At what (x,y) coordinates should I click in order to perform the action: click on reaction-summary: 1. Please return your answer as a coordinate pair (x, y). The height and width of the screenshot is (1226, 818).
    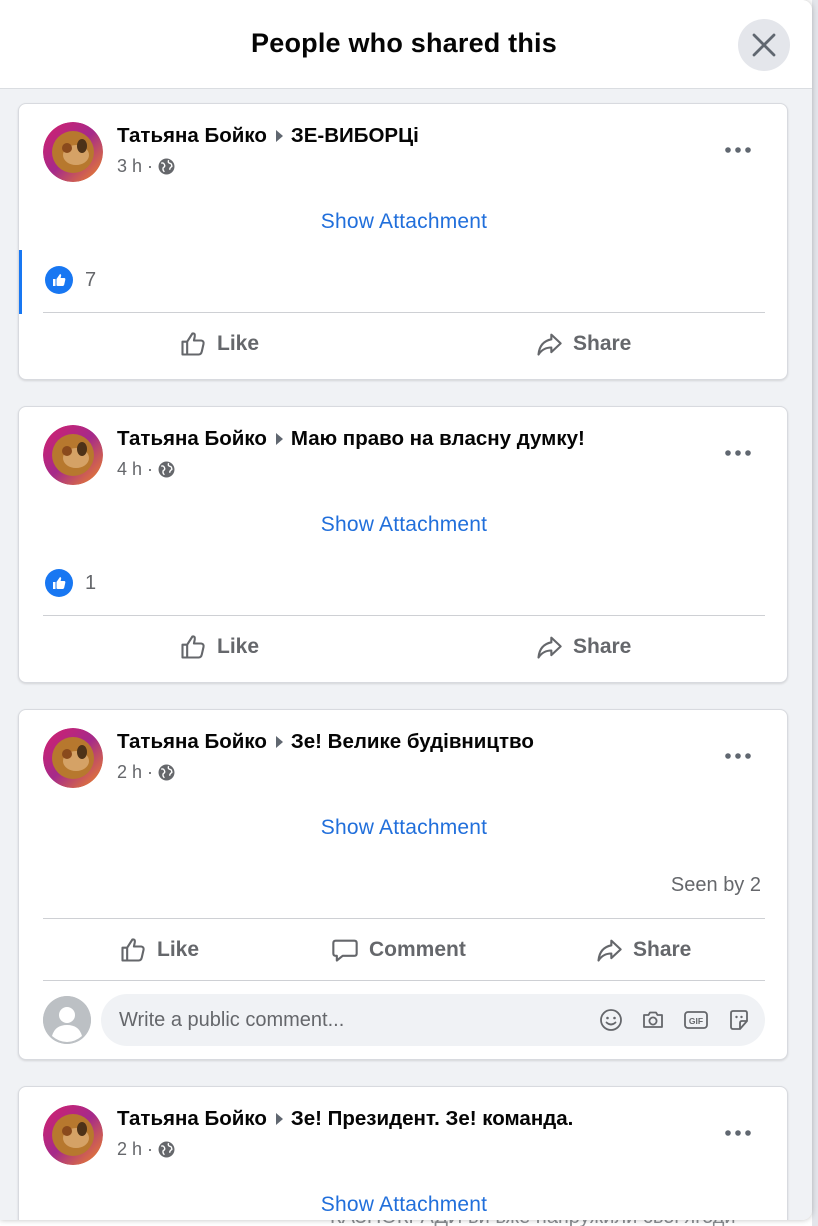
    Looking at the image, I should click on (70, 583).